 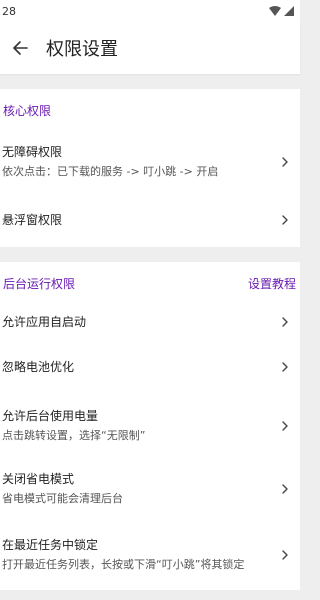 What do you see at coordinates (32, 152) in the screenshot?
I see `row-title: 无障碍权限` at bounding box center [32, 152].